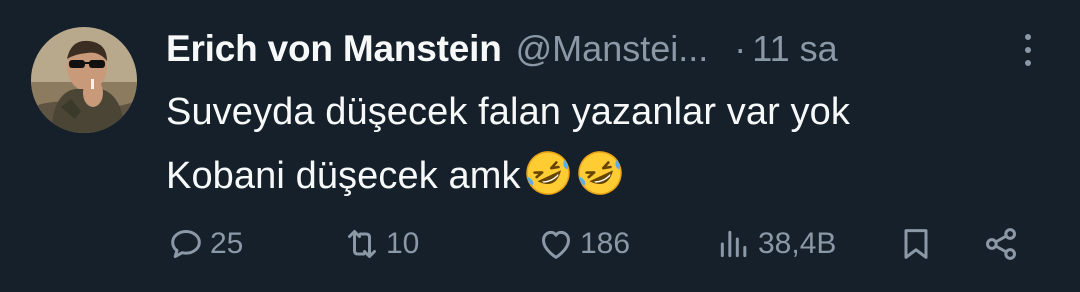 The image size is (1080, 292). I want to click on reply-icon, so click(186, 244).